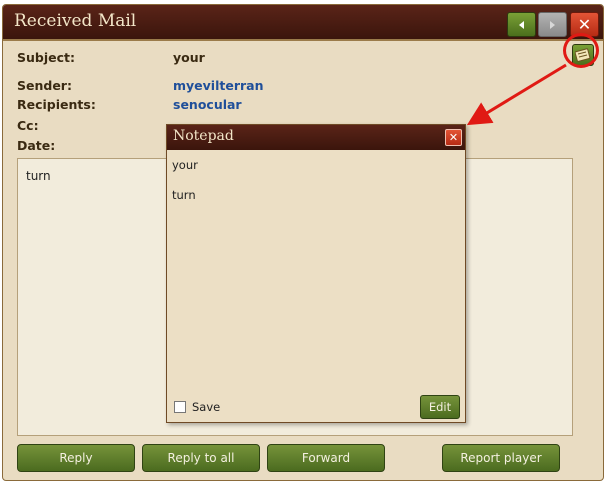 This screenshot has height=483, width=608. Describe the element at coordinates (207, 104) in the screenshot. I see `recipient-link: senocular` at that location.